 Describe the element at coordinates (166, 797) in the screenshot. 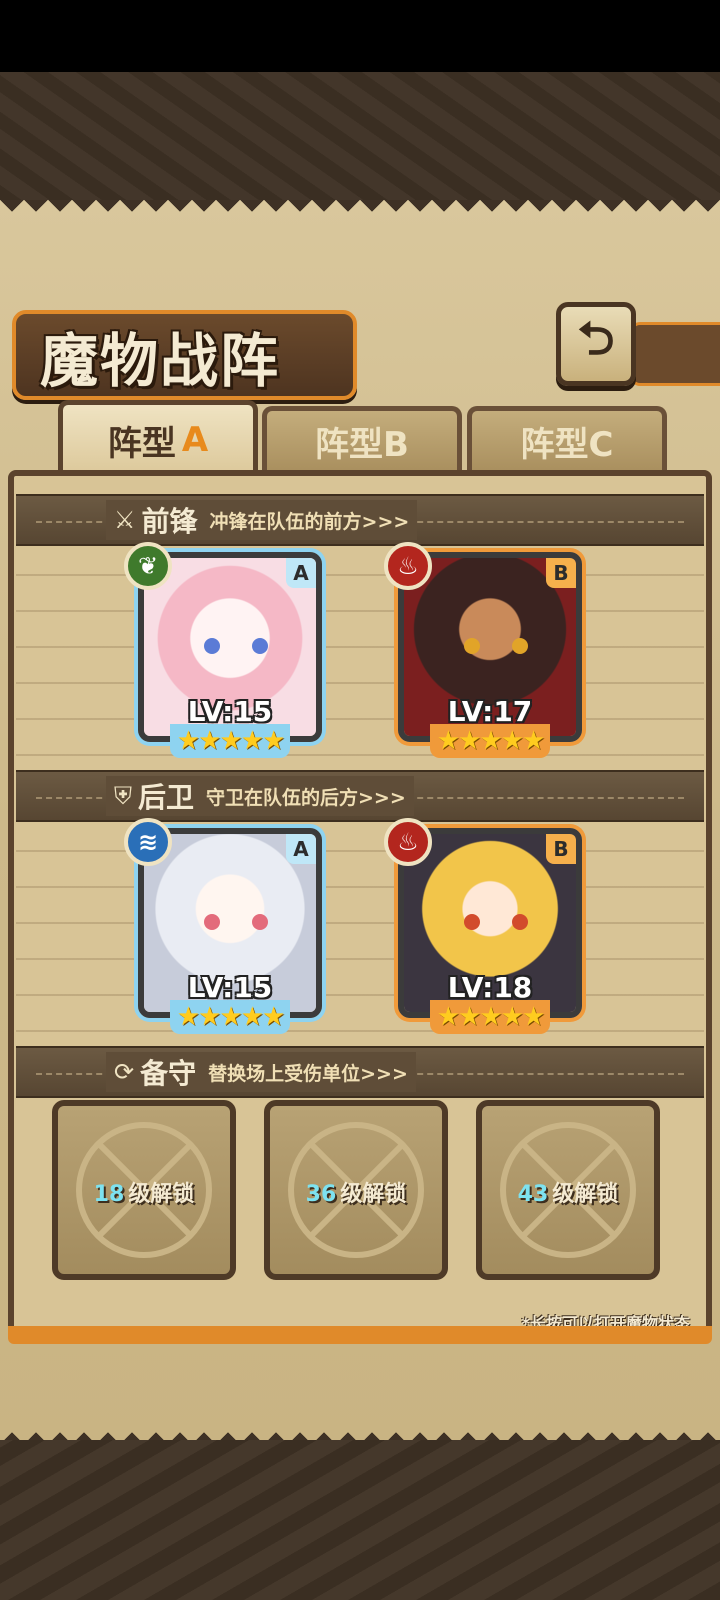

I see `section-name: 后卫` at that location.